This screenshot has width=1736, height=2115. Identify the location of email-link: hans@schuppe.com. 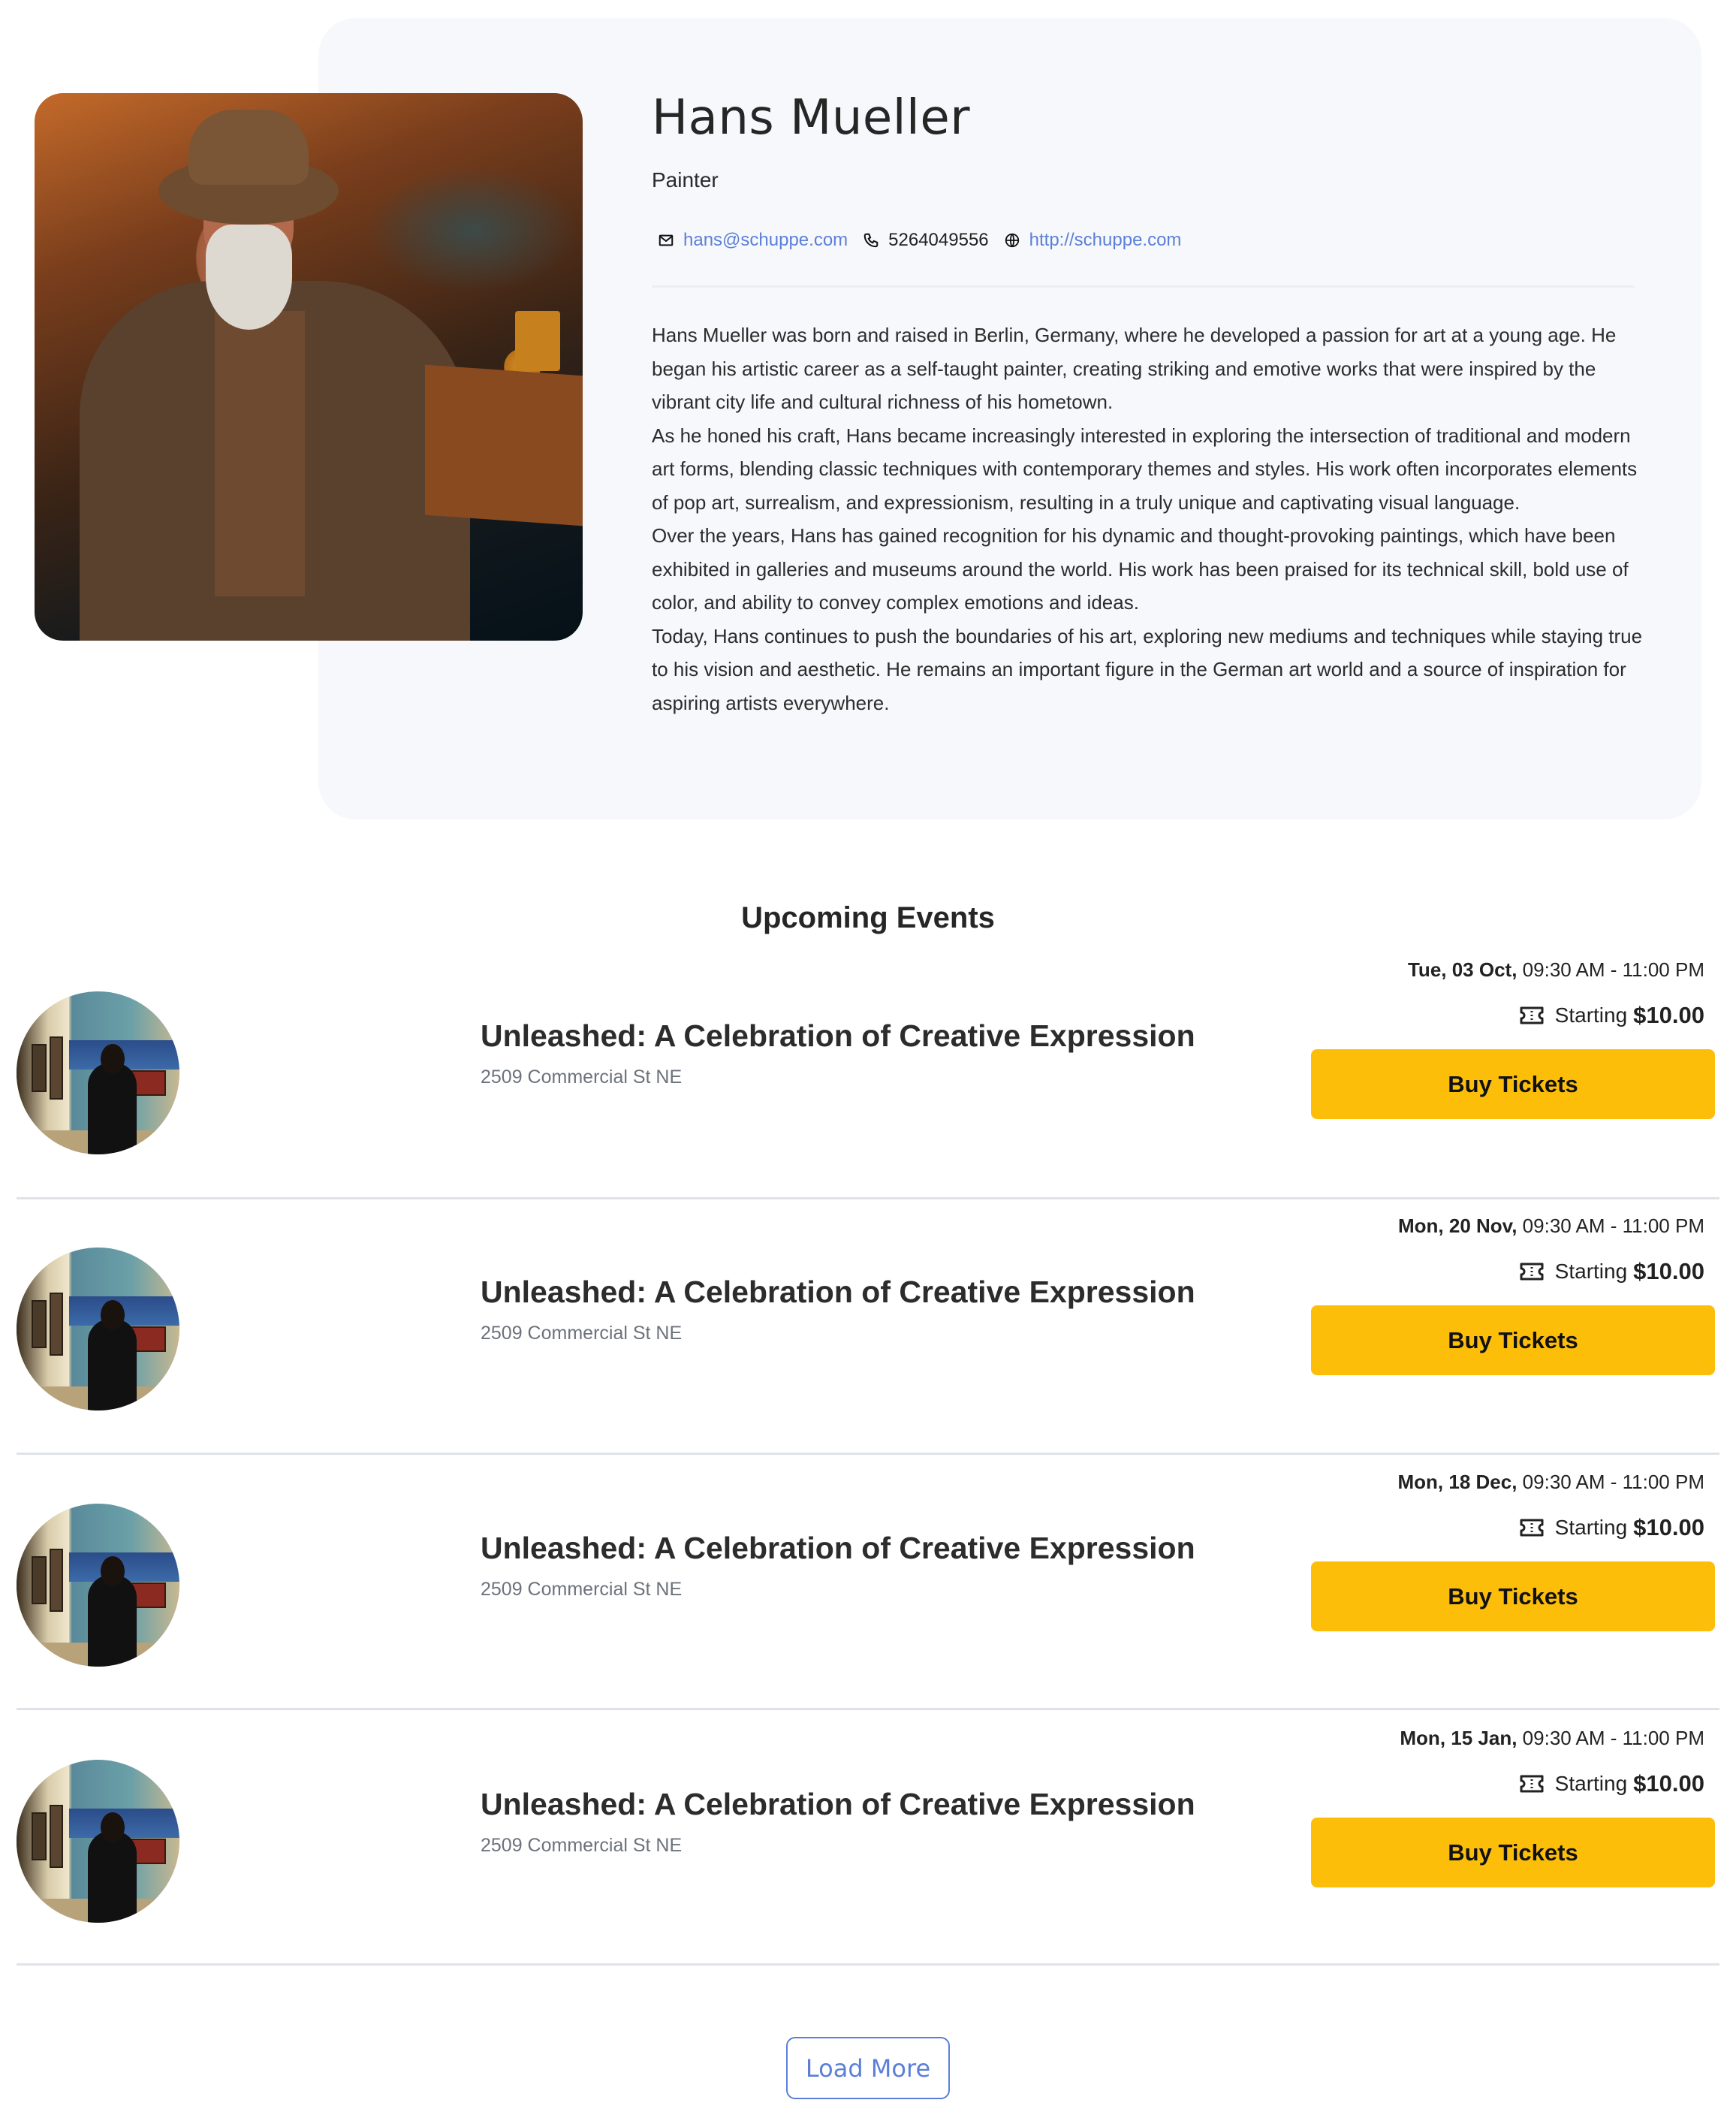
(765, 240).